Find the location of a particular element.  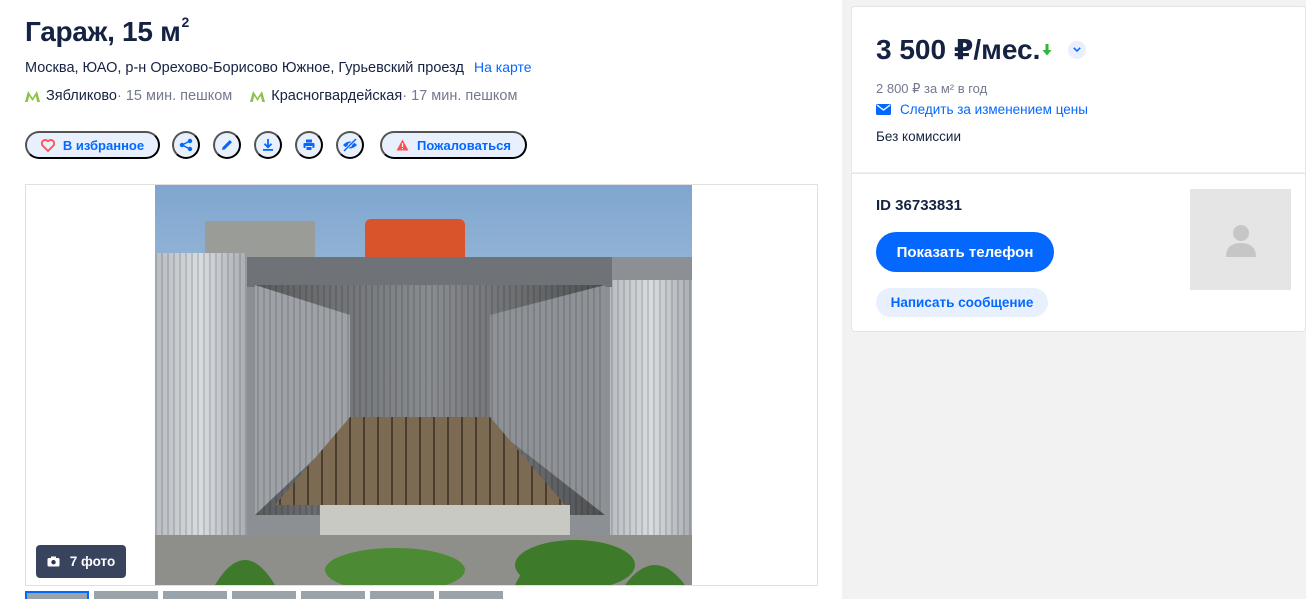

commission-info: Без комиссии is located at coordinates (918, 136).